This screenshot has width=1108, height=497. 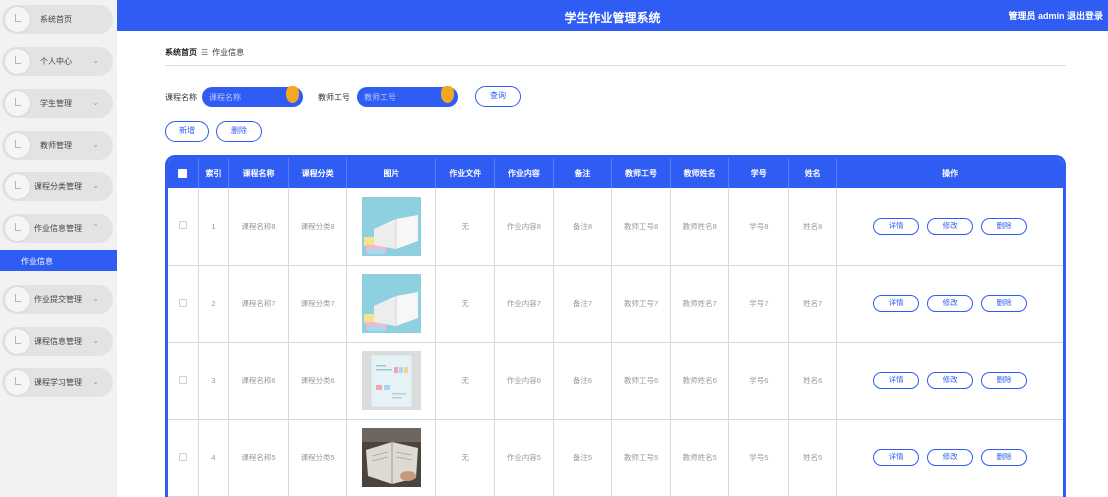 What do you see at coordinates (258, 227) in the screenshot?
I see `cell-course: 课程名称8` at bounding box center [258, 227].